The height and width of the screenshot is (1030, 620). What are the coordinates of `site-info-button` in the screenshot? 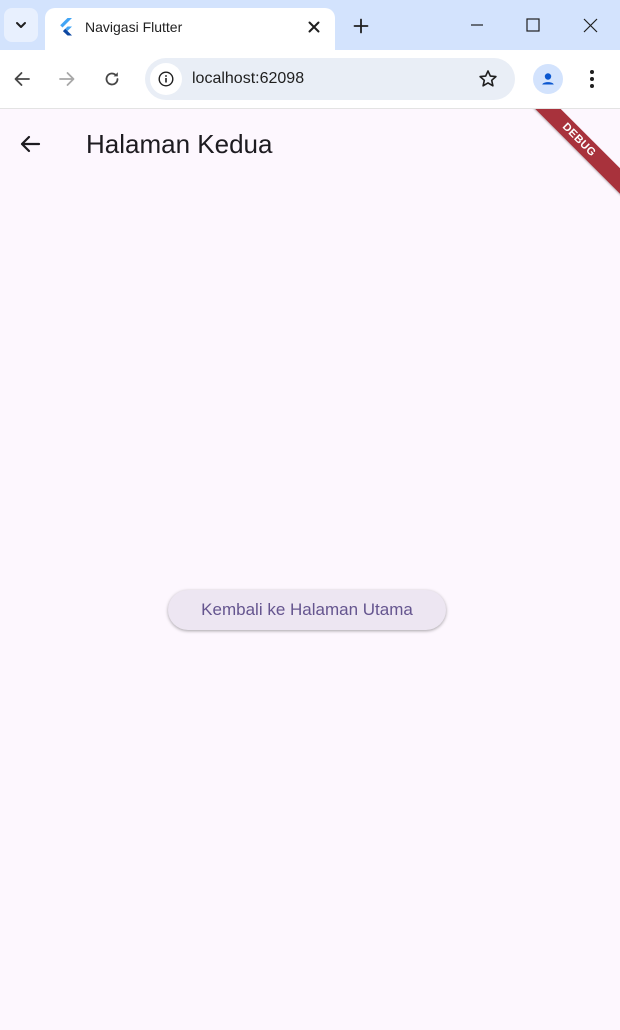 It's located at (166, 79).